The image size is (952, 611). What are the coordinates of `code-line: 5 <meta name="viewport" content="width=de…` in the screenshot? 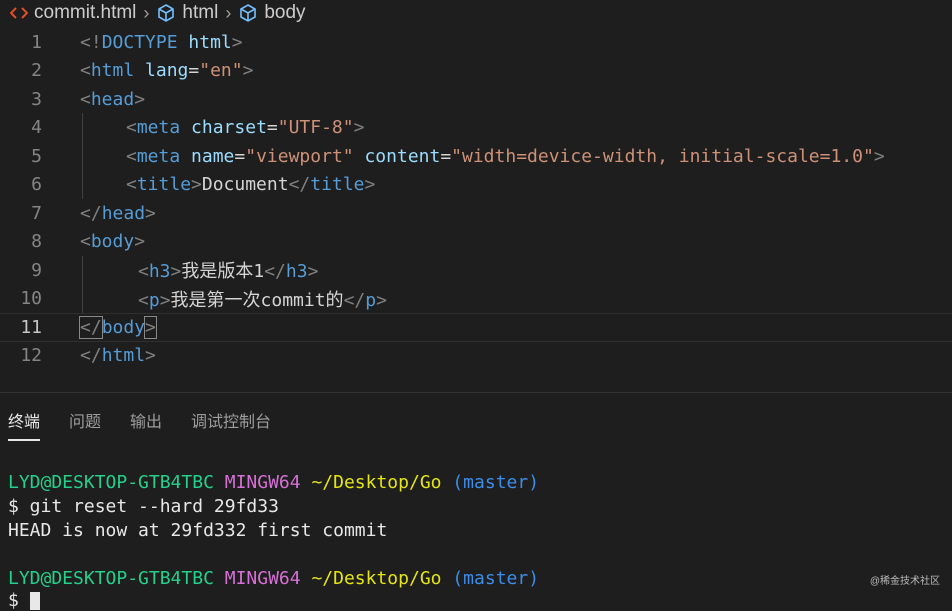 It's located at (476, 156).